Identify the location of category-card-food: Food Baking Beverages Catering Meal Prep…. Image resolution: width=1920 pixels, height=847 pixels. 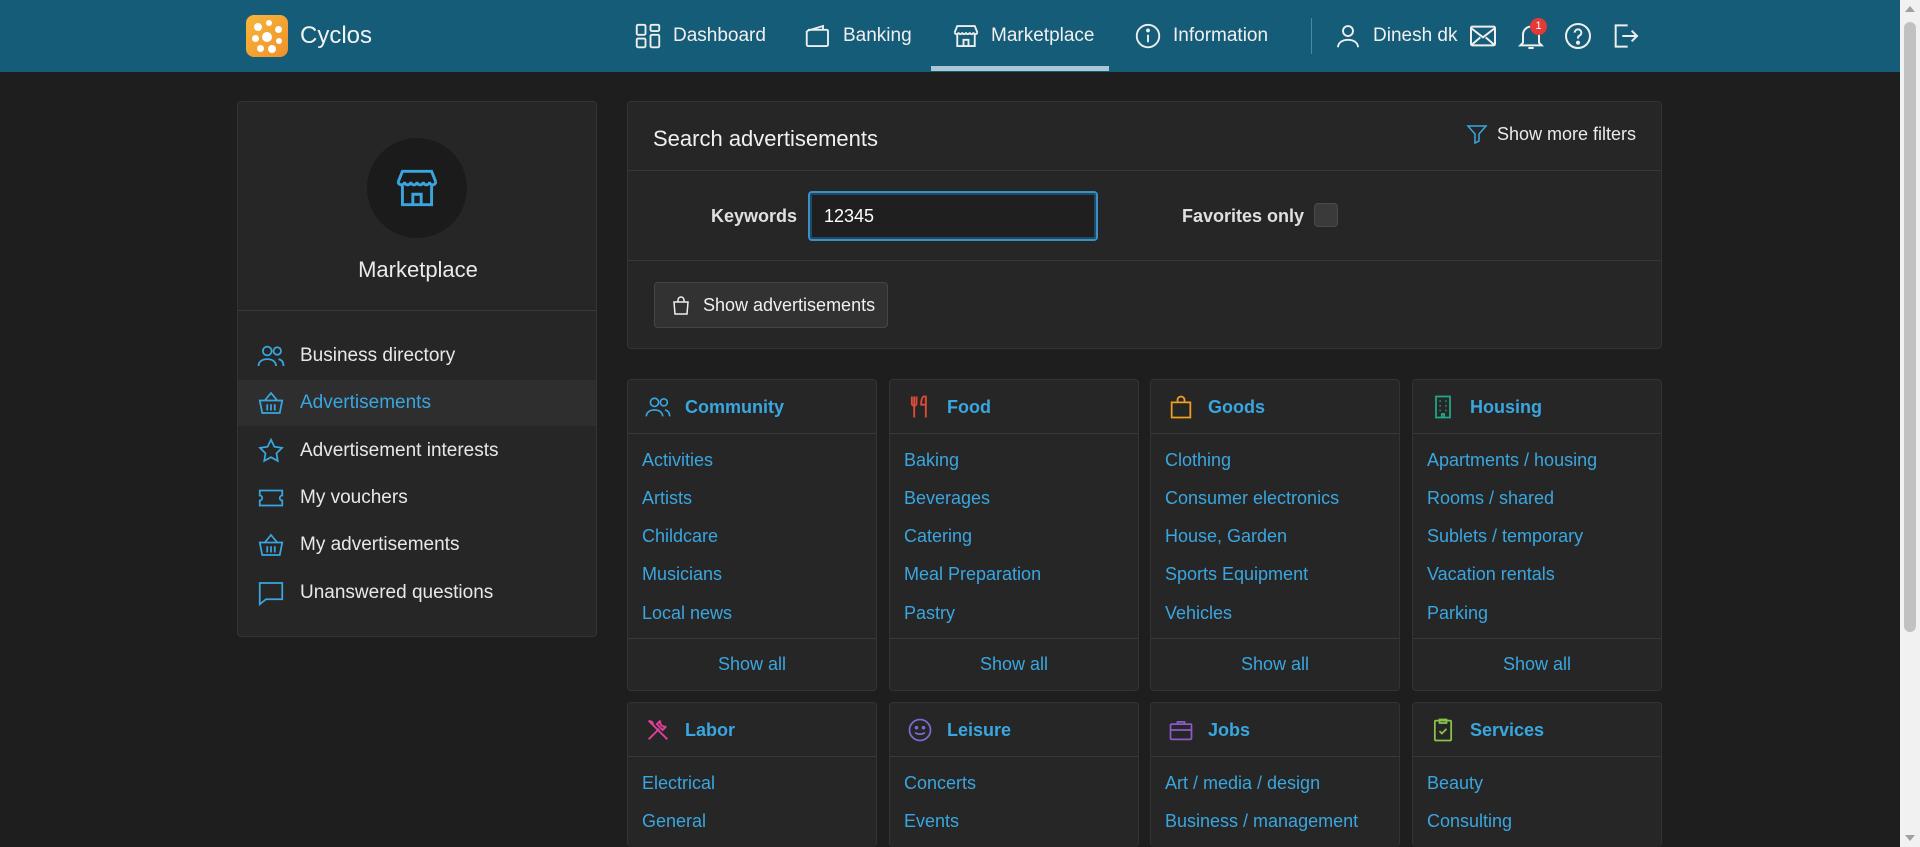
(1014, 535).